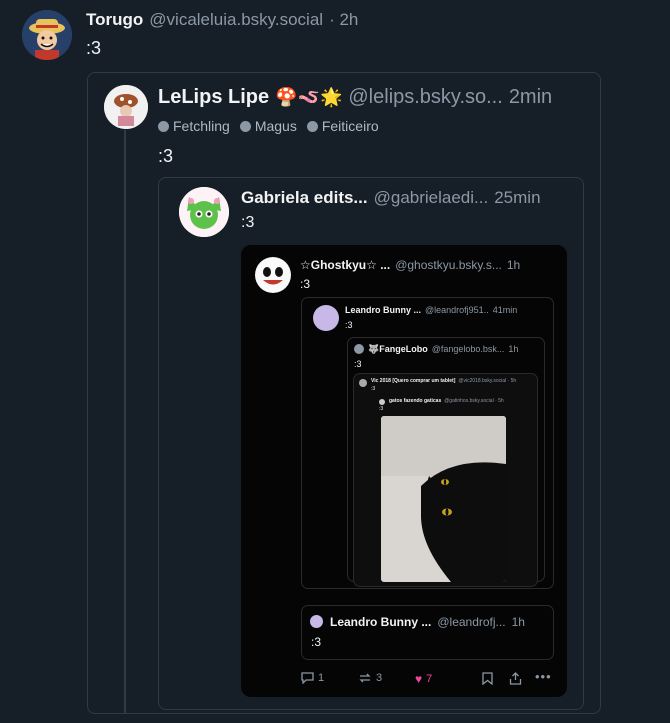 Image resolution: width=670 pixels, height=723 pixels. Describe the element at coordinates (513, 265) in the screenshot. I see `ss-post-time: 1h` at that location.